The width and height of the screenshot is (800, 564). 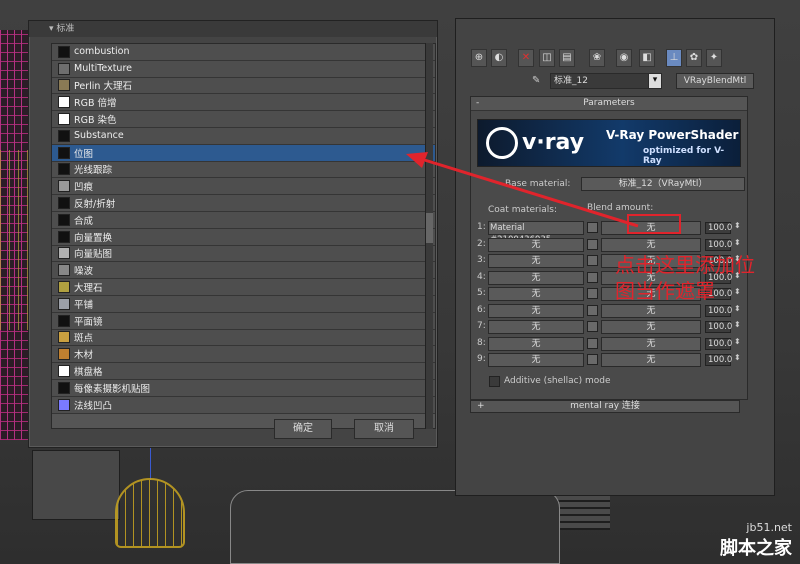 What do you see at coordinates (655, 81) in the screenshot?
I see `material-name-dropdown-icon: ▾` at bounding box center [655, 81].